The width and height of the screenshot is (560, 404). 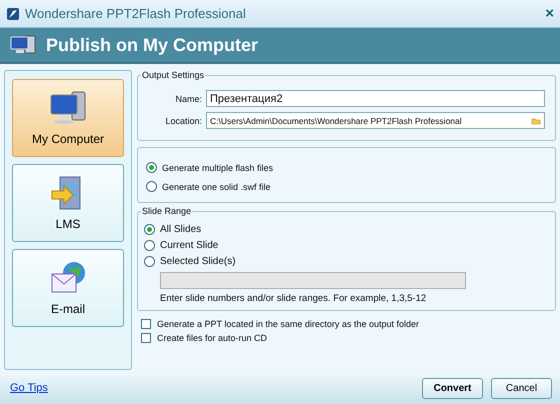 I want to click on checkbox-option: Generate a PPT located in the same directory as the output folder, so click(x=348, y=324).